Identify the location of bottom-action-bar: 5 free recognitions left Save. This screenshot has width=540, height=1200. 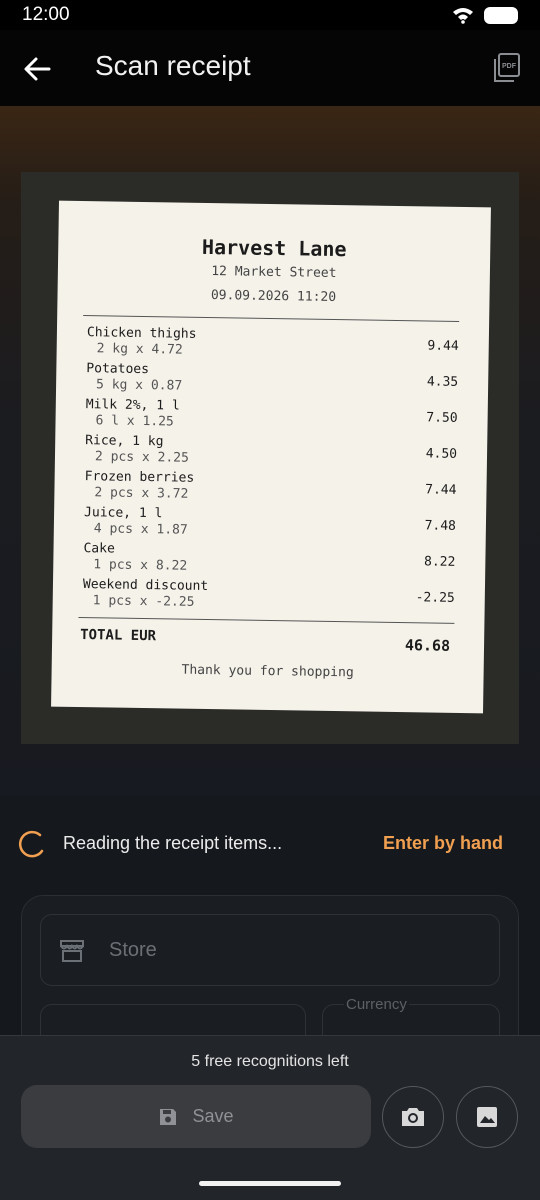
(270, 1117).